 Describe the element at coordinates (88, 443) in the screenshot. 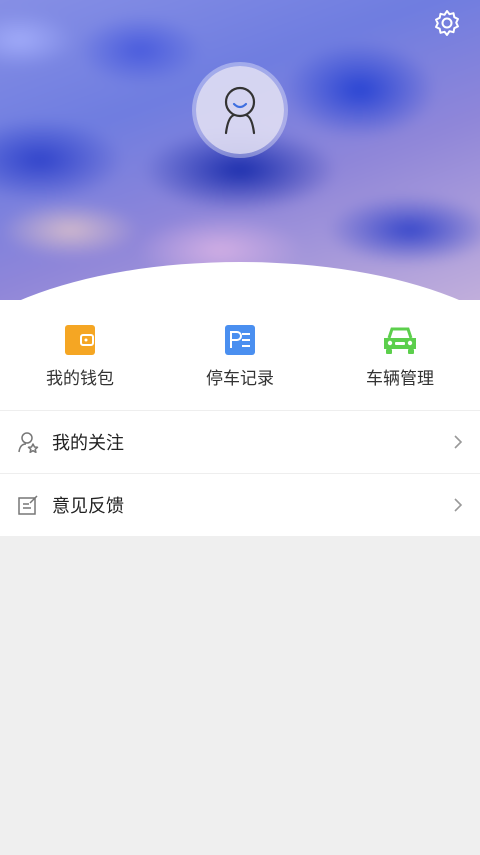

I see `menu-item-label: 我的关注` at that location.